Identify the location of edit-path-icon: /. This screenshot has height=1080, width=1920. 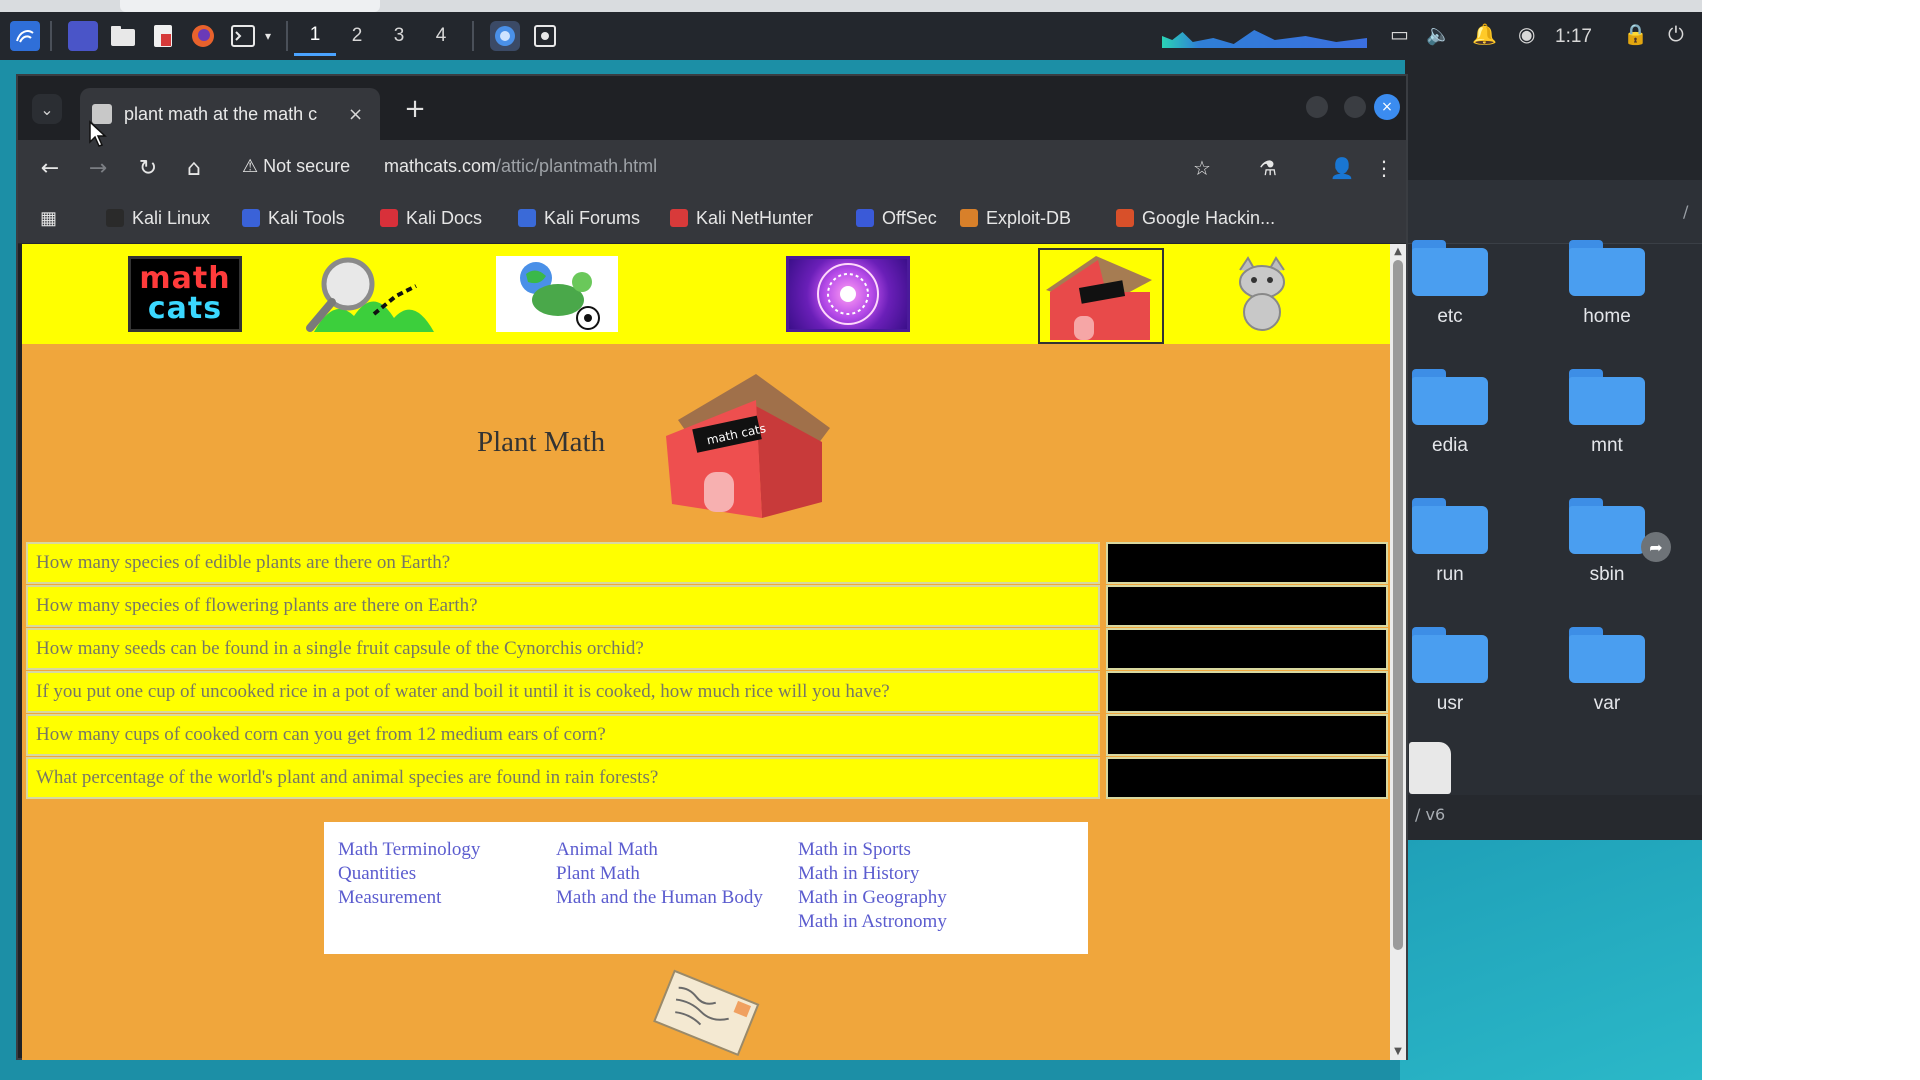
(1685, 211).